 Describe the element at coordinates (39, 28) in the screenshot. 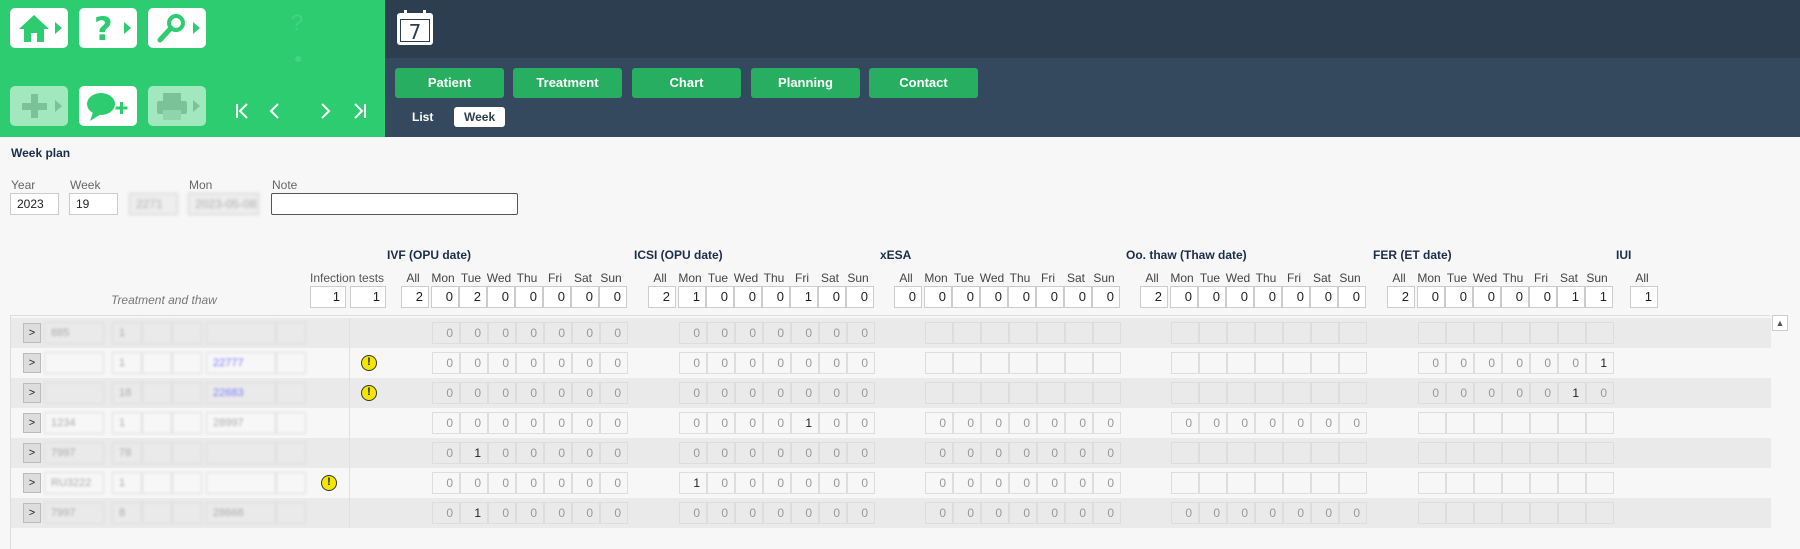

I see `home-button` at that location.